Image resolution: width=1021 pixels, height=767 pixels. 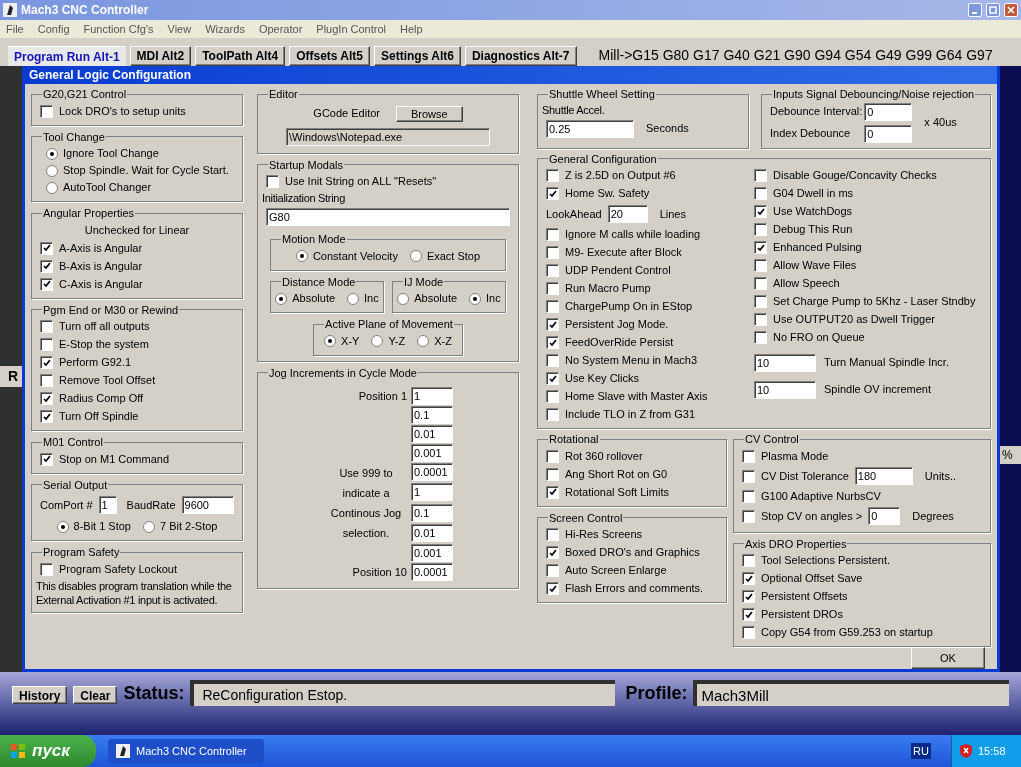 What do you see at coordinates (417, 56) in the screenshot?
I see `tab: Settings Alt6` at bounding box center [417, 56].